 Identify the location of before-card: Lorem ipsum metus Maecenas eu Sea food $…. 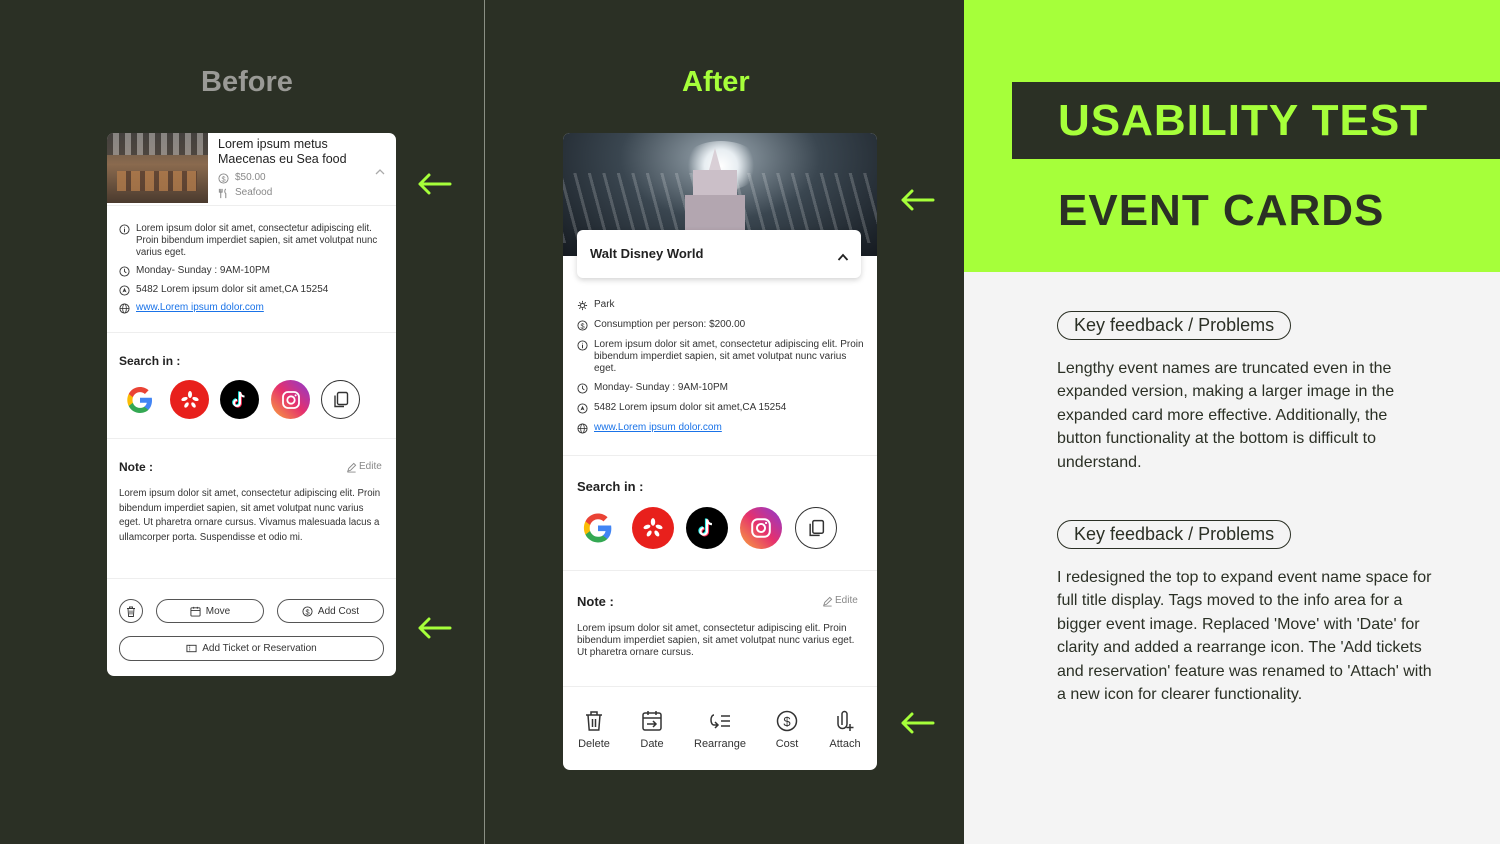
(251, 404).